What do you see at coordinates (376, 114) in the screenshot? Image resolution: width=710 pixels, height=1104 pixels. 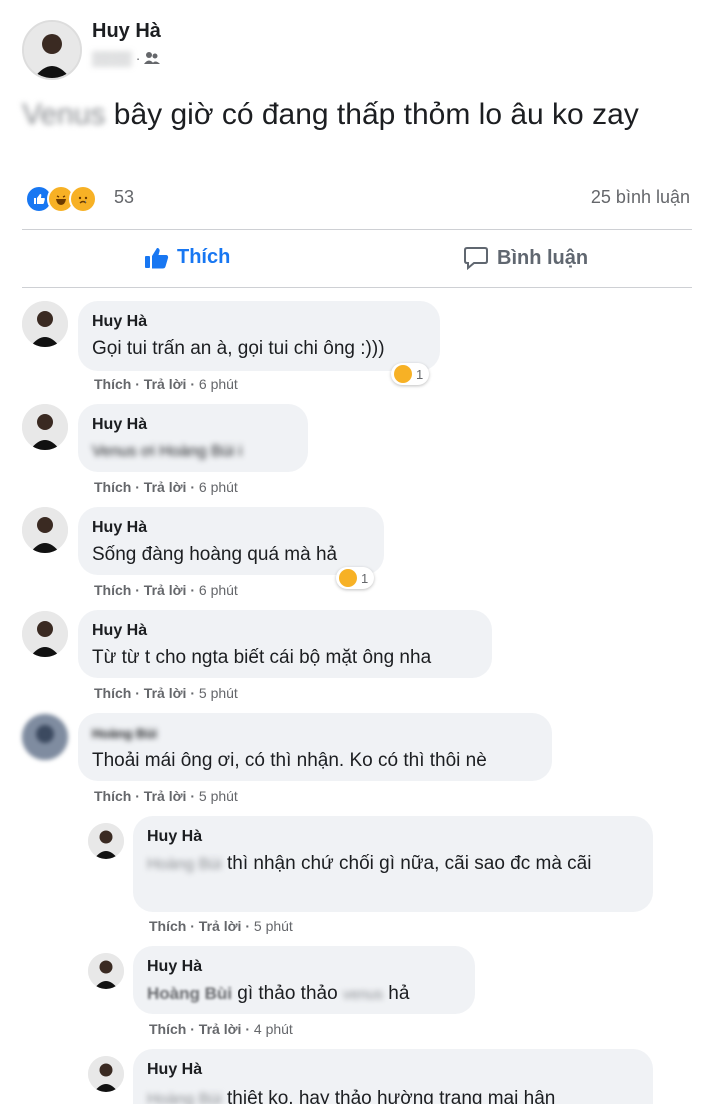 I see `post-text-body: bây giờ có đang thấp thỏm lo âu ko zay` at bounding box center [376, 114].